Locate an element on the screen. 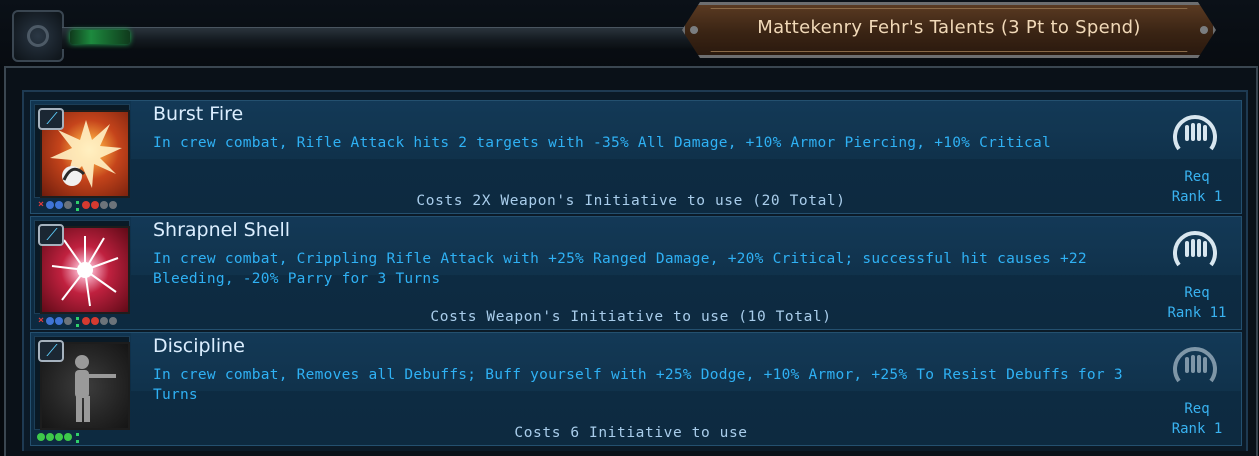 This screenshot has width=1259, height=456. req-rank: Rank 11 is located at coordinates (1197, 313).